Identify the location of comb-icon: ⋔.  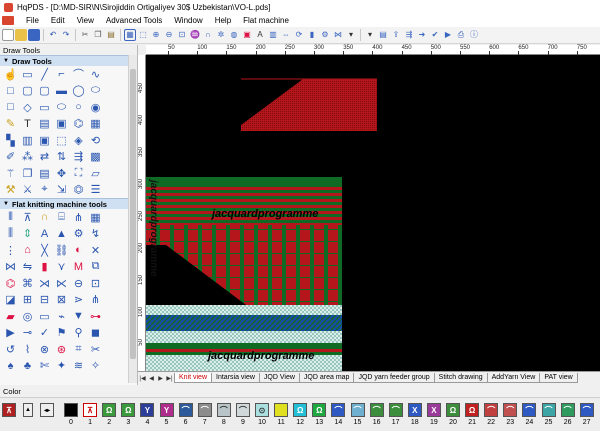
(78, 217).